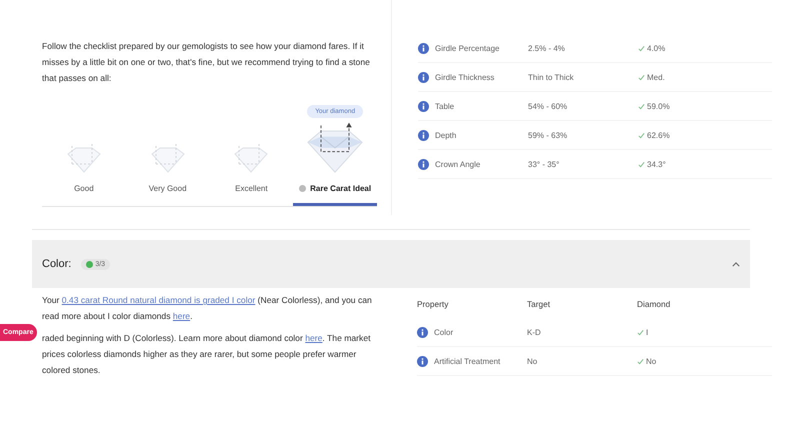 The width and height of the screenshot is (812, 421). I want to click on table-cell: Table, so click(444, 106).